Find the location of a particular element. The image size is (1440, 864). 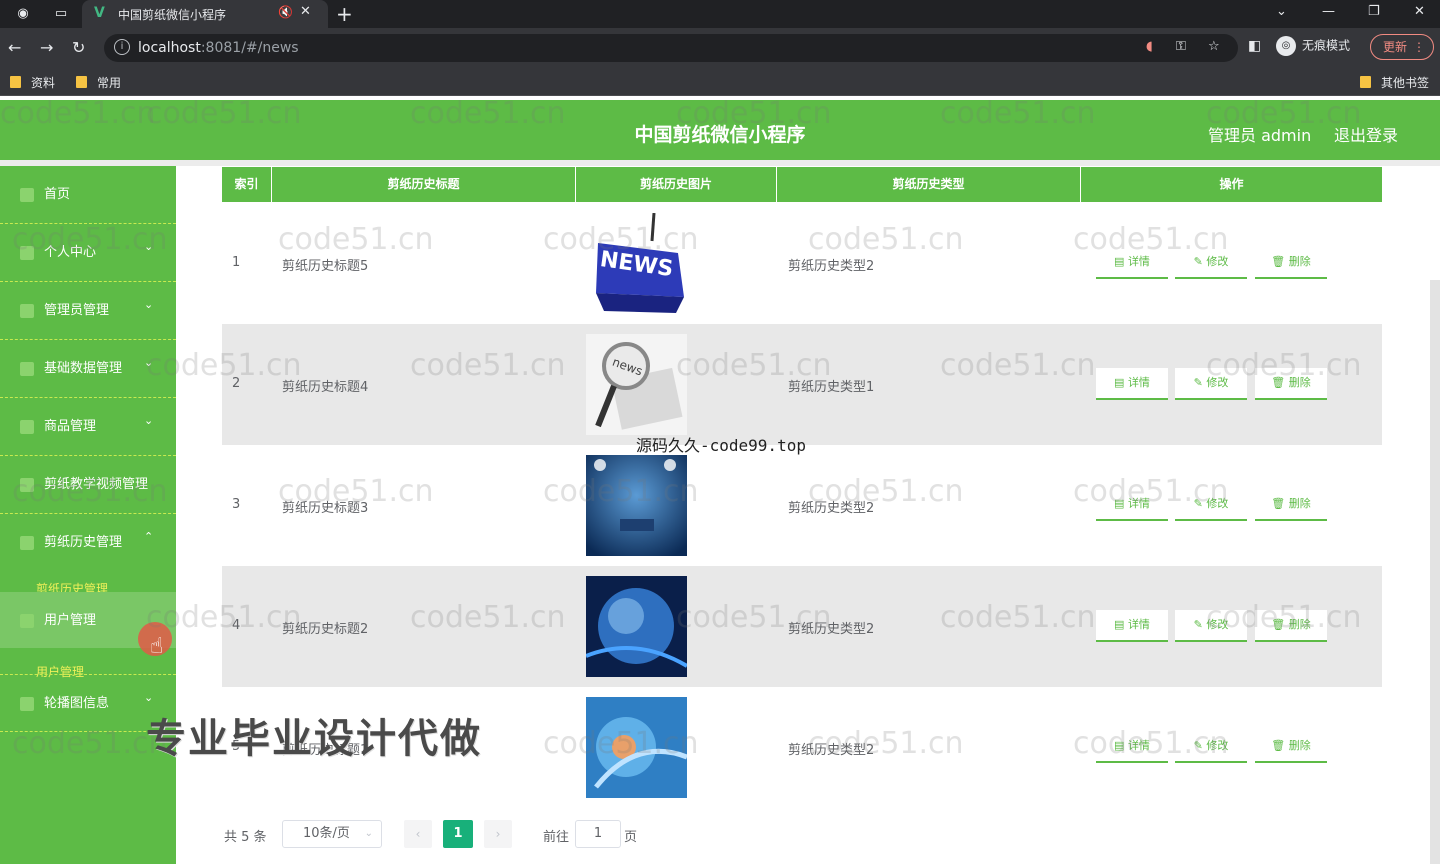

news-magnifier-image: news is located at coordinates (636, 384).